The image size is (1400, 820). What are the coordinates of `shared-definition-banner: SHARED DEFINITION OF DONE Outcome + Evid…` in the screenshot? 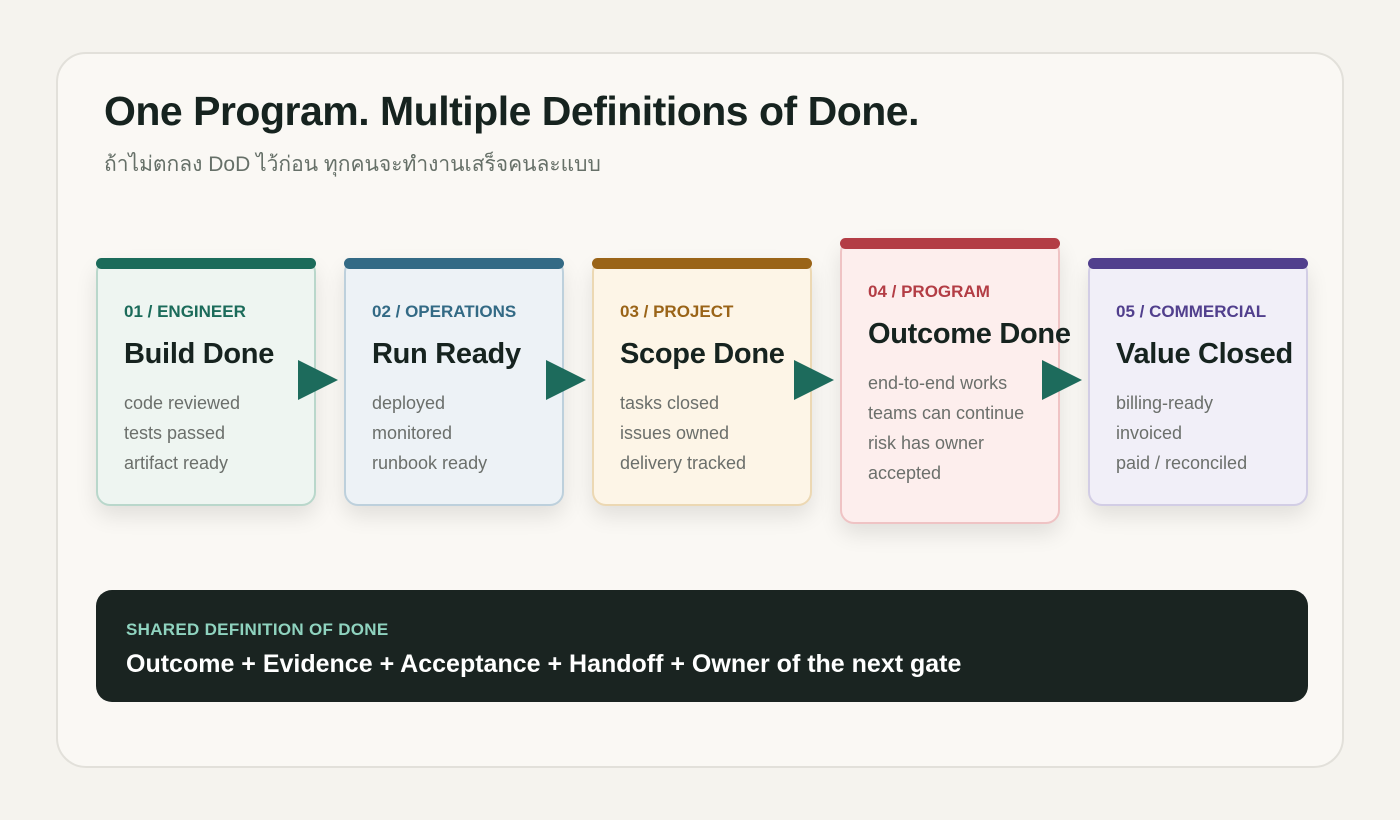 It's located at (702, 646).